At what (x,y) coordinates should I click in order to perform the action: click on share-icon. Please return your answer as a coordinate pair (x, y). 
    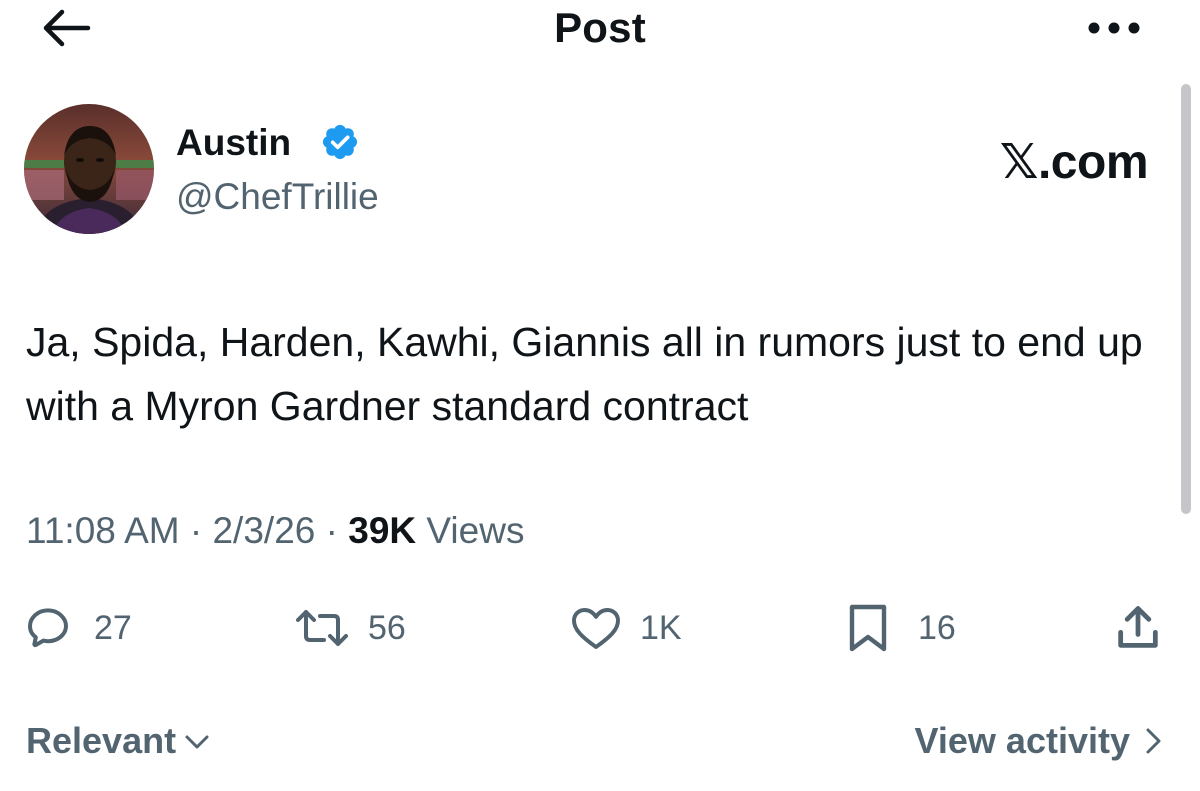
    Looking at the image, I should click on (1138, 627).